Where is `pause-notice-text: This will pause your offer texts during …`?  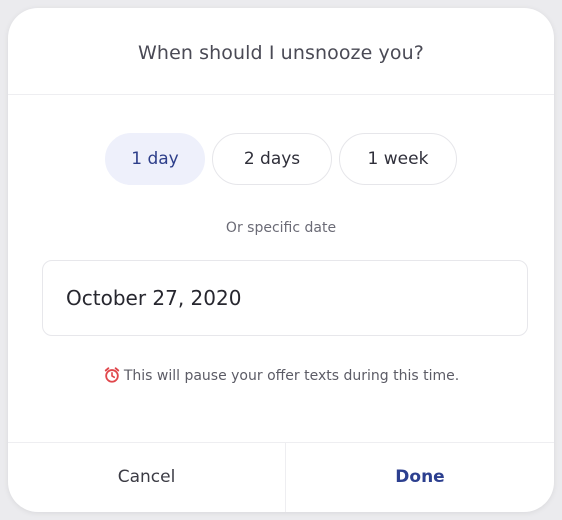
pause-notice-text: This will pause your offer texts during … is located at coordinates (291, 376).